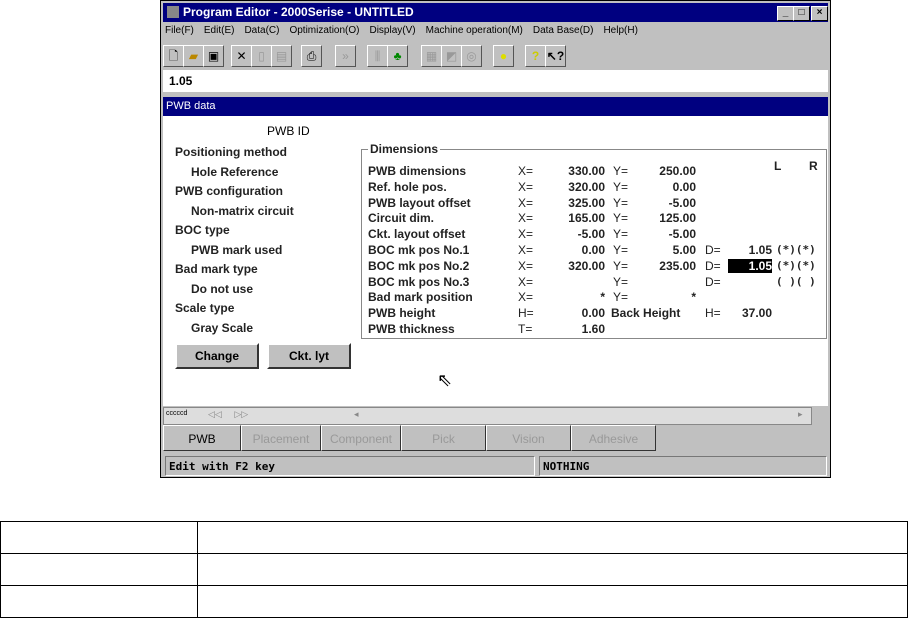 The height and width of the screenshot is (618, 908). I want to click on tab-adhesive: Adhesive, so click(613, 438).